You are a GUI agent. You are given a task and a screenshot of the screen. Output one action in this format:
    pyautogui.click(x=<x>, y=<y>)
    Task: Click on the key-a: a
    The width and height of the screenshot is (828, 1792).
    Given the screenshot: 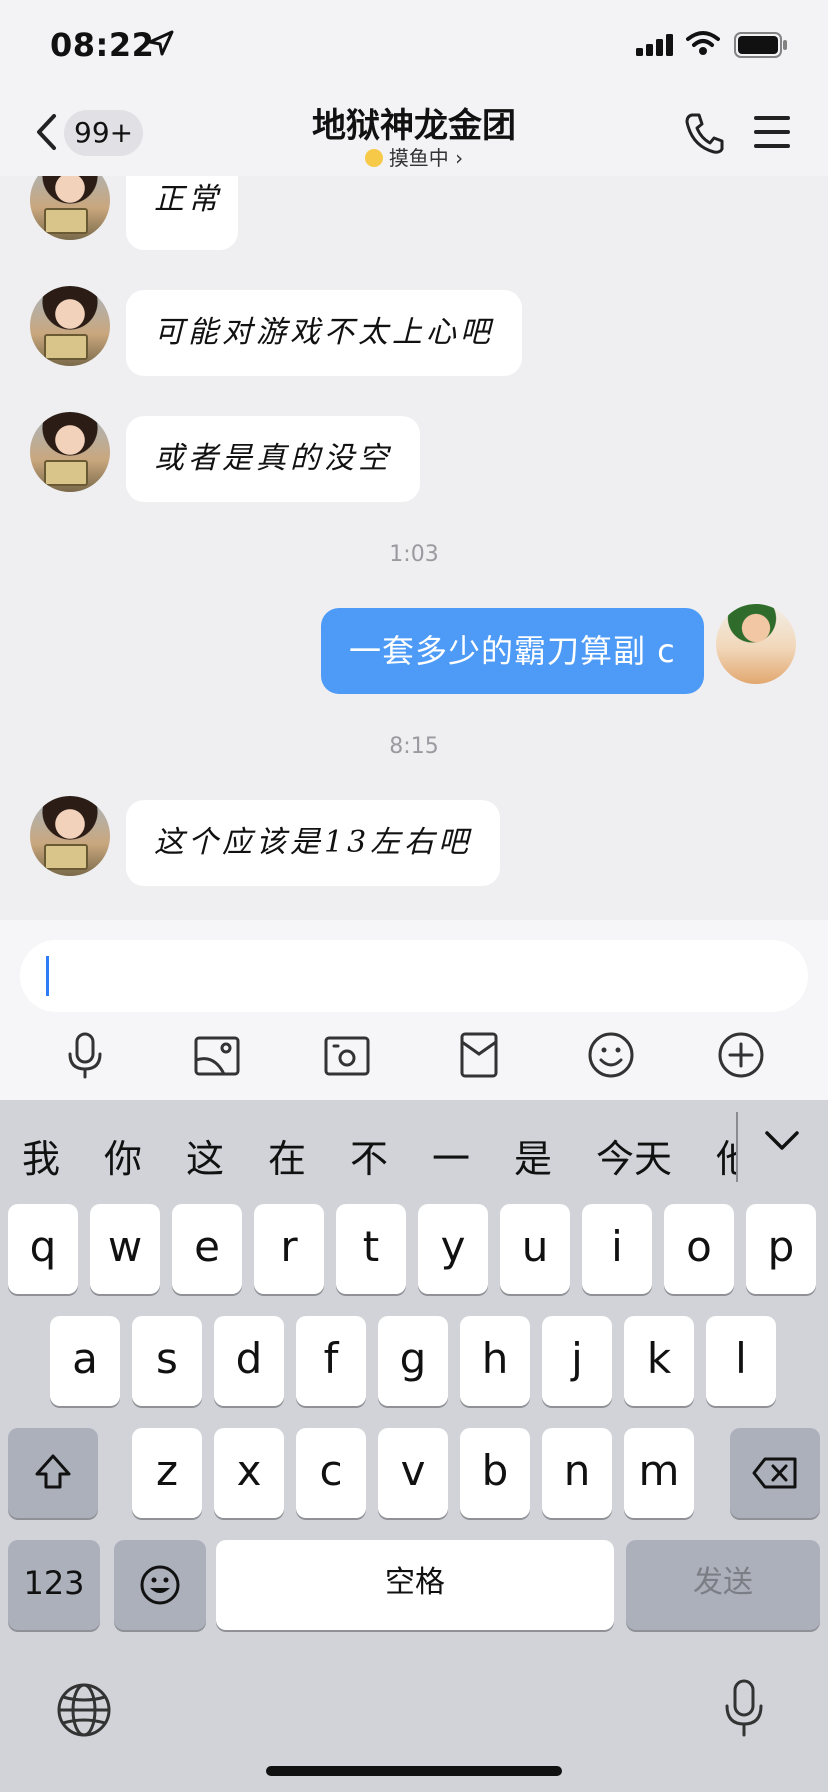 What is the action you would take?
    pyautogui.click(x=85, y=1361)
    